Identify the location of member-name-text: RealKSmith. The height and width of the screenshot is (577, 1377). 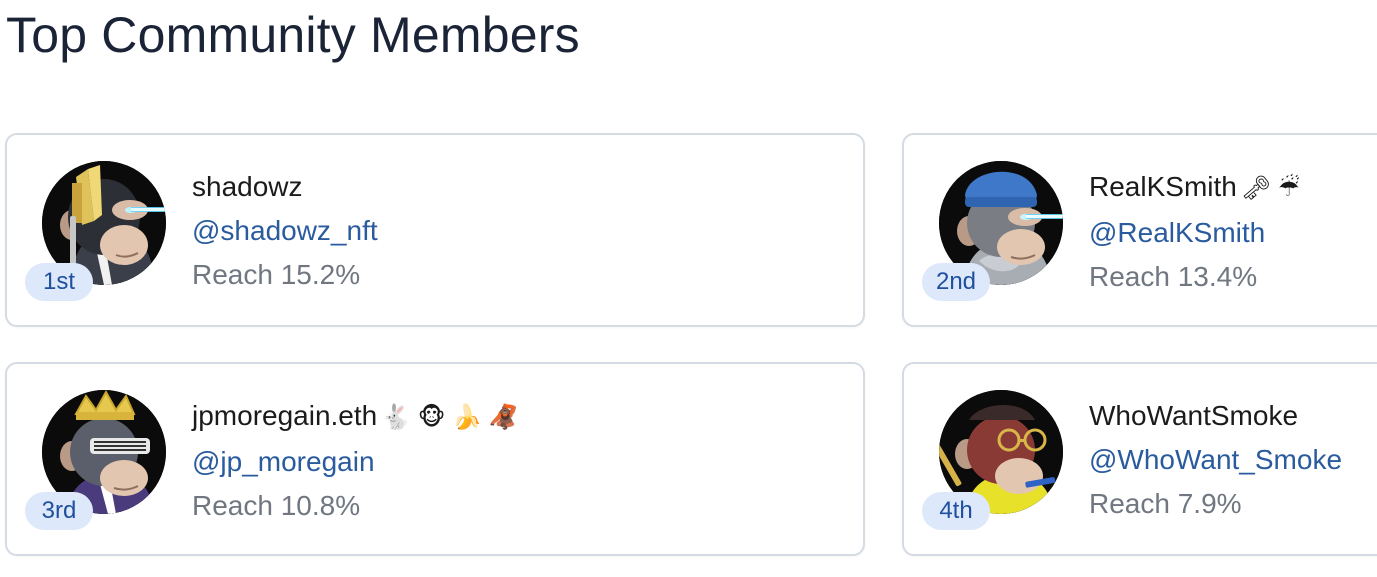
(1163, 186).